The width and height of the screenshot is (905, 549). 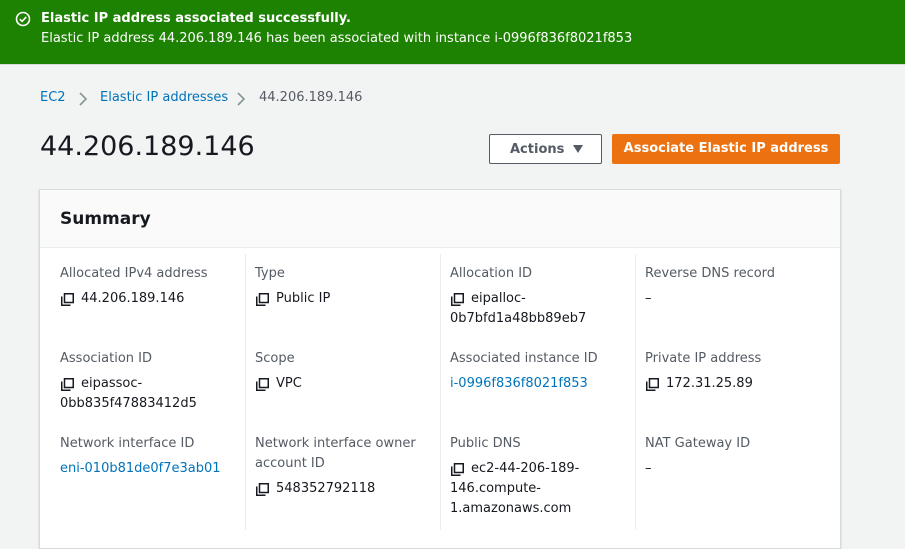 I want to click on field-value: 172.31.25.89, so click(x=703, y=384).